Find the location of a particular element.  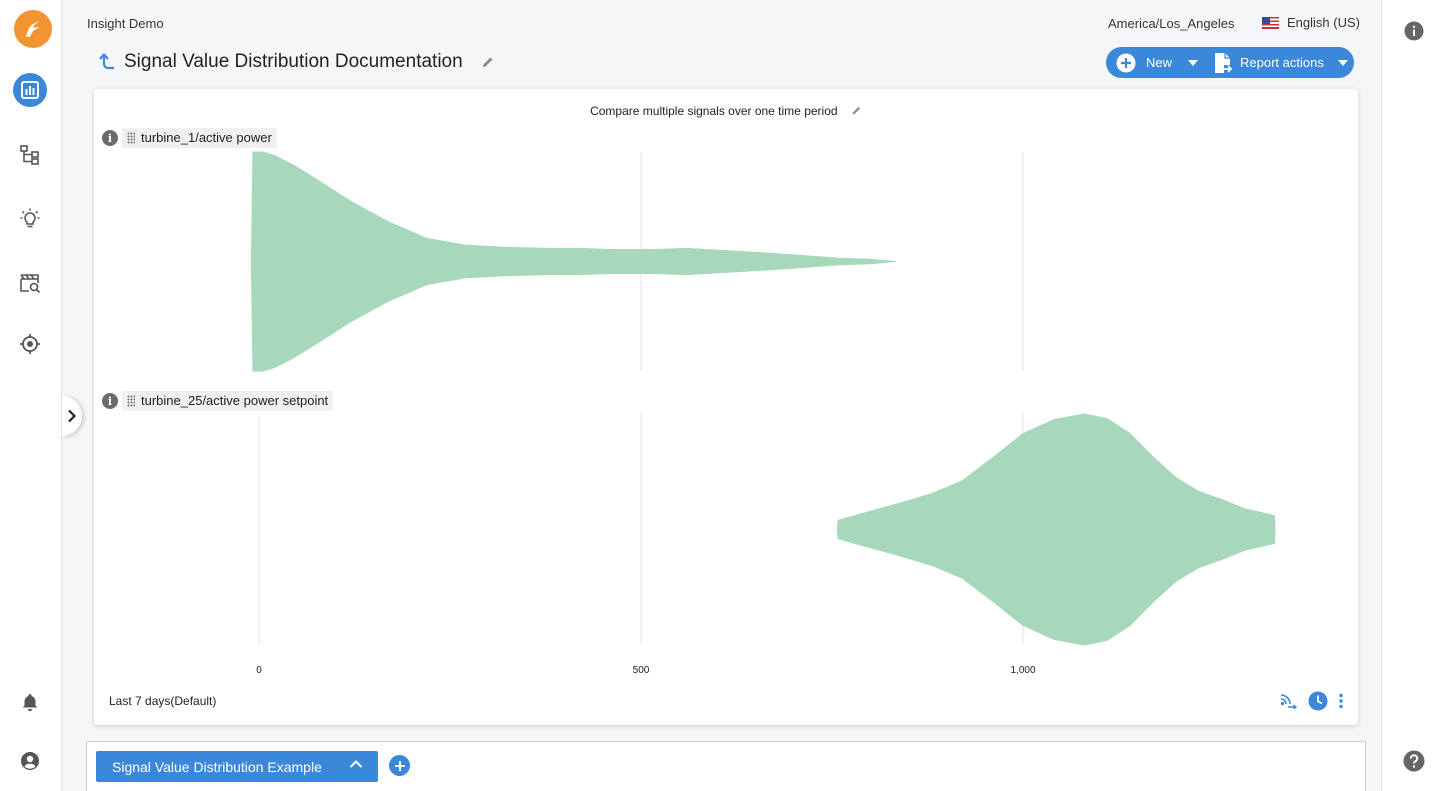

more-options-button is located at coordinates (1341, 701).